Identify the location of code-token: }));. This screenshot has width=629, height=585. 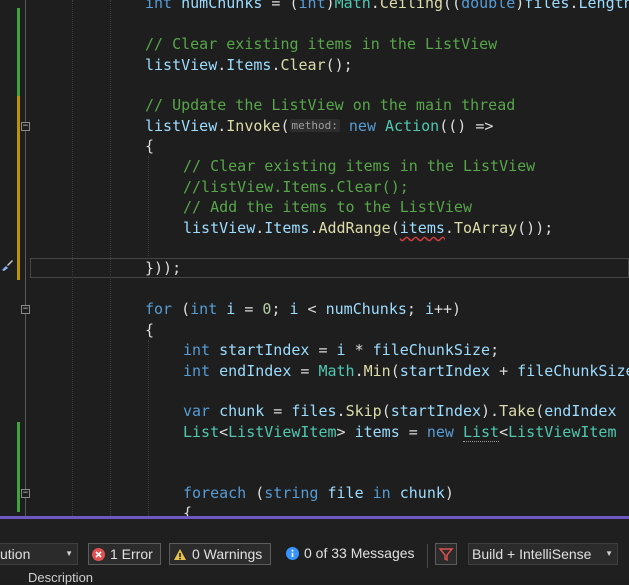
(163, 268).